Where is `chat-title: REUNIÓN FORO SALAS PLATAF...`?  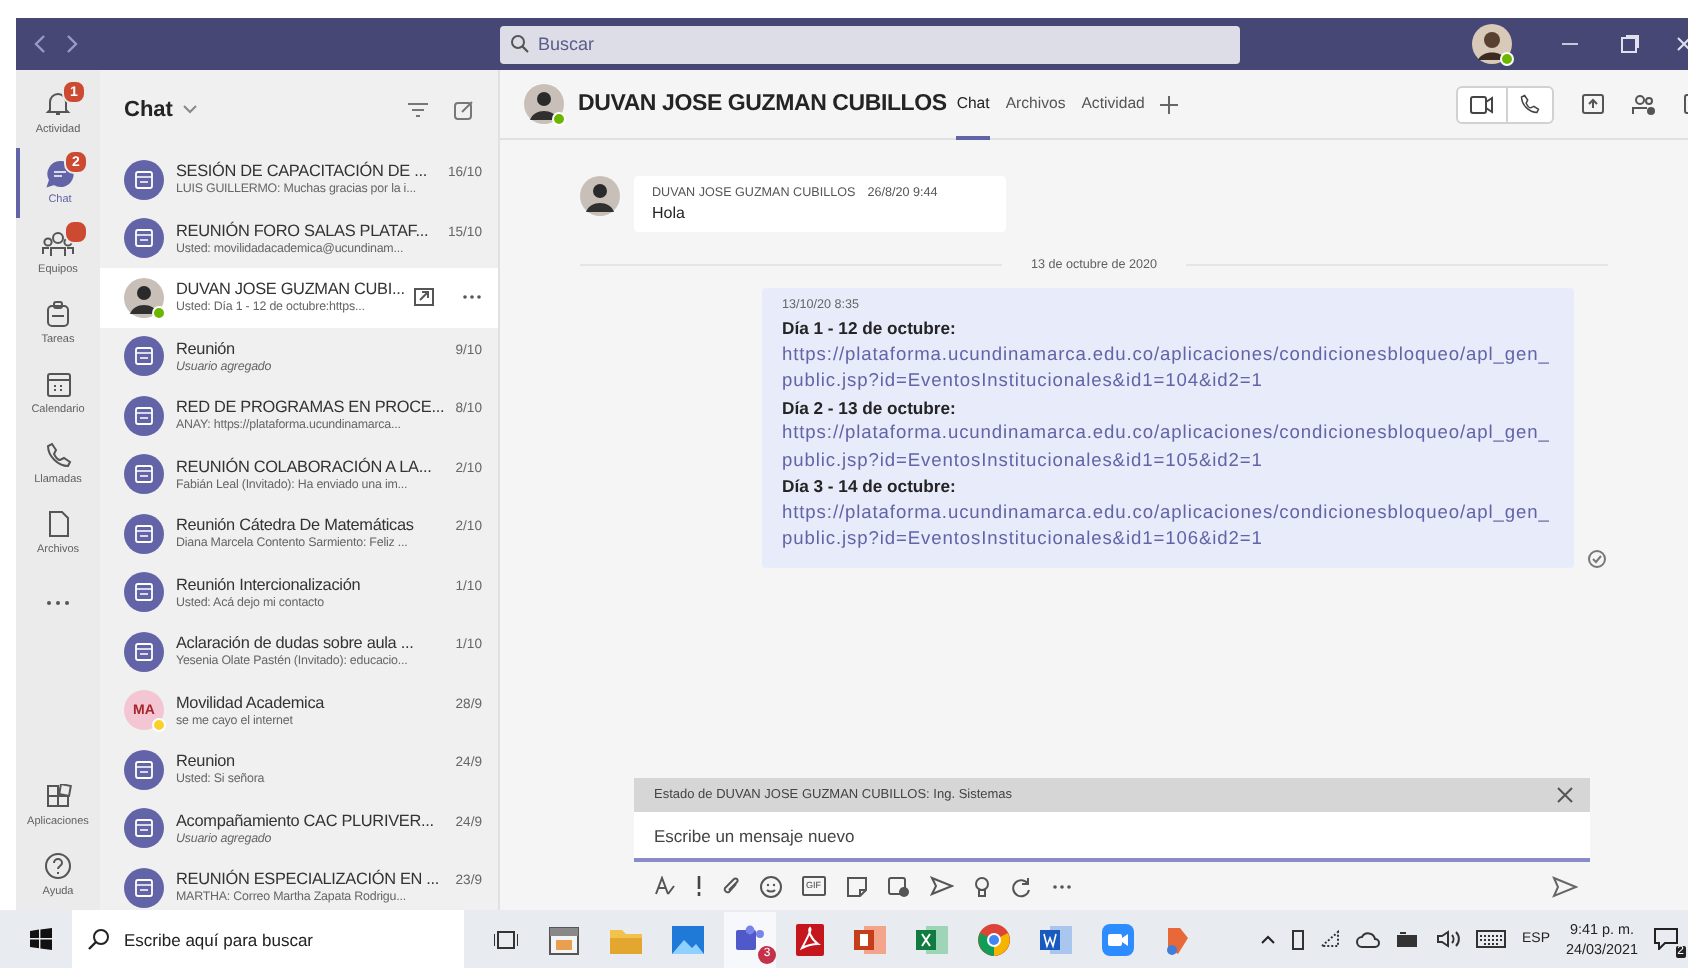 chat-title: REUNIÓN FORO SALAS PLATAF... is located at coordinates (303, 230).